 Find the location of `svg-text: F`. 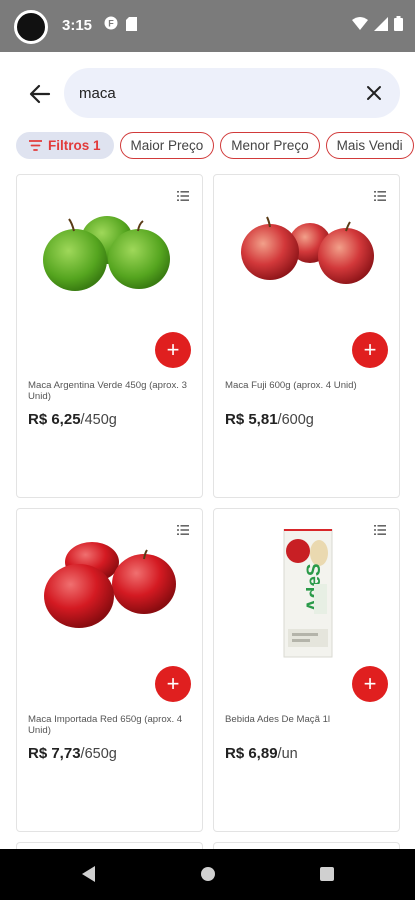

svg-text: F is located at coordinates (111, 24).